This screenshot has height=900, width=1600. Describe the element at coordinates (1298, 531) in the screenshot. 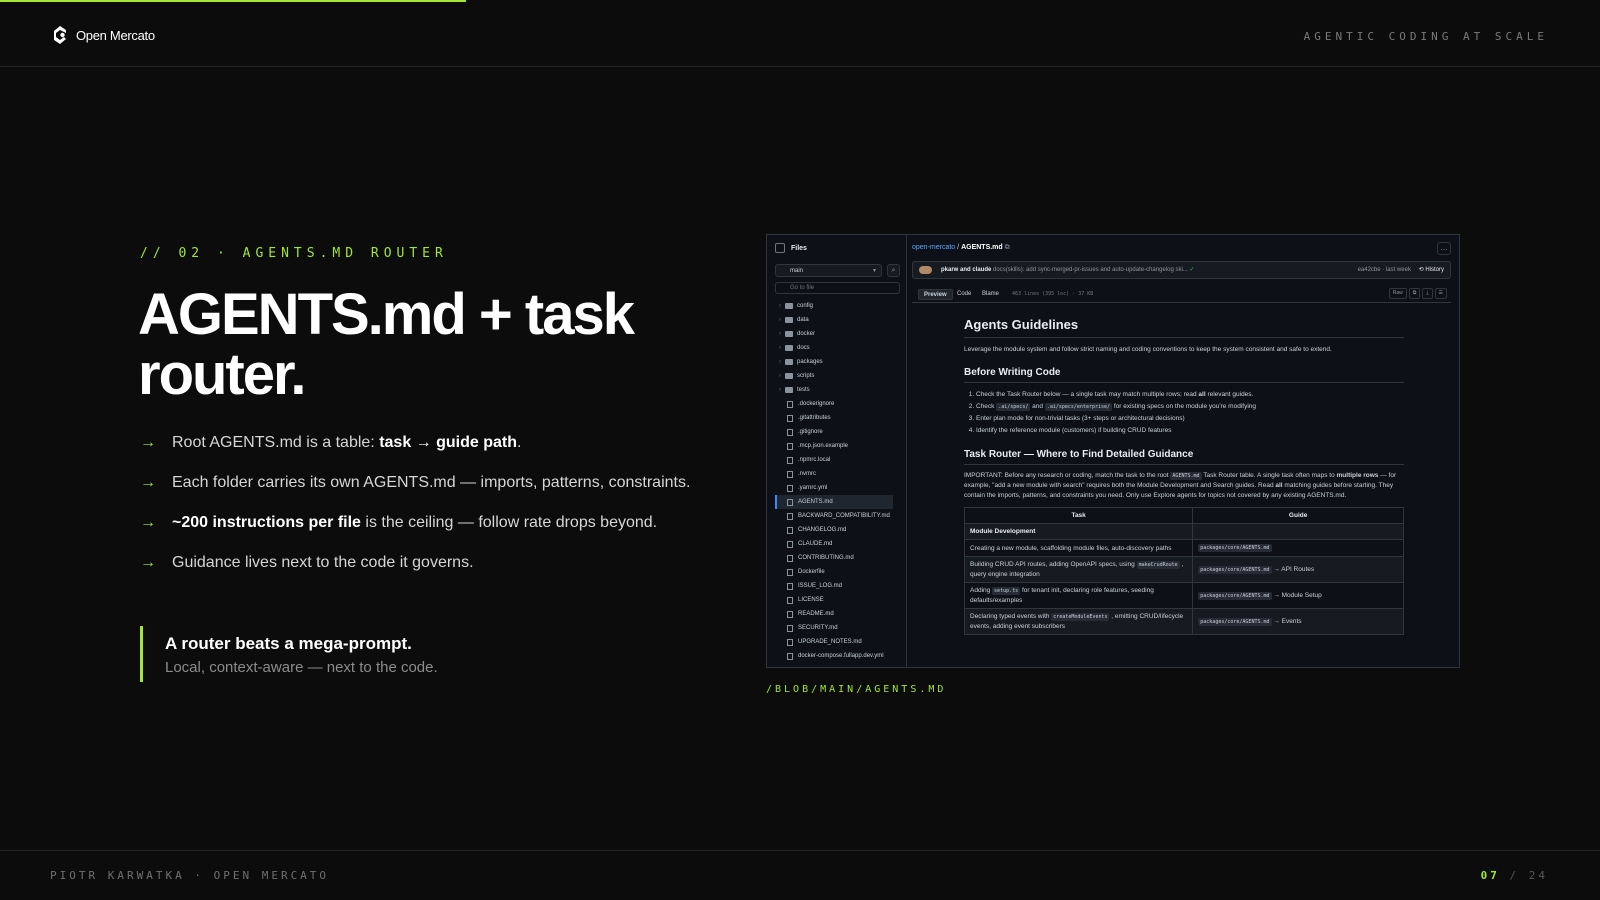

I see `table-cell` at that location.